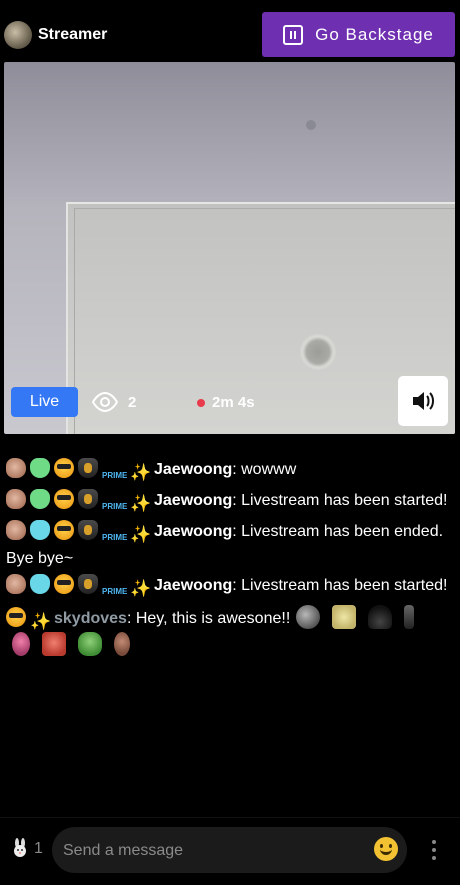  I want to click on ceiling-sensor, so click(318, 352).